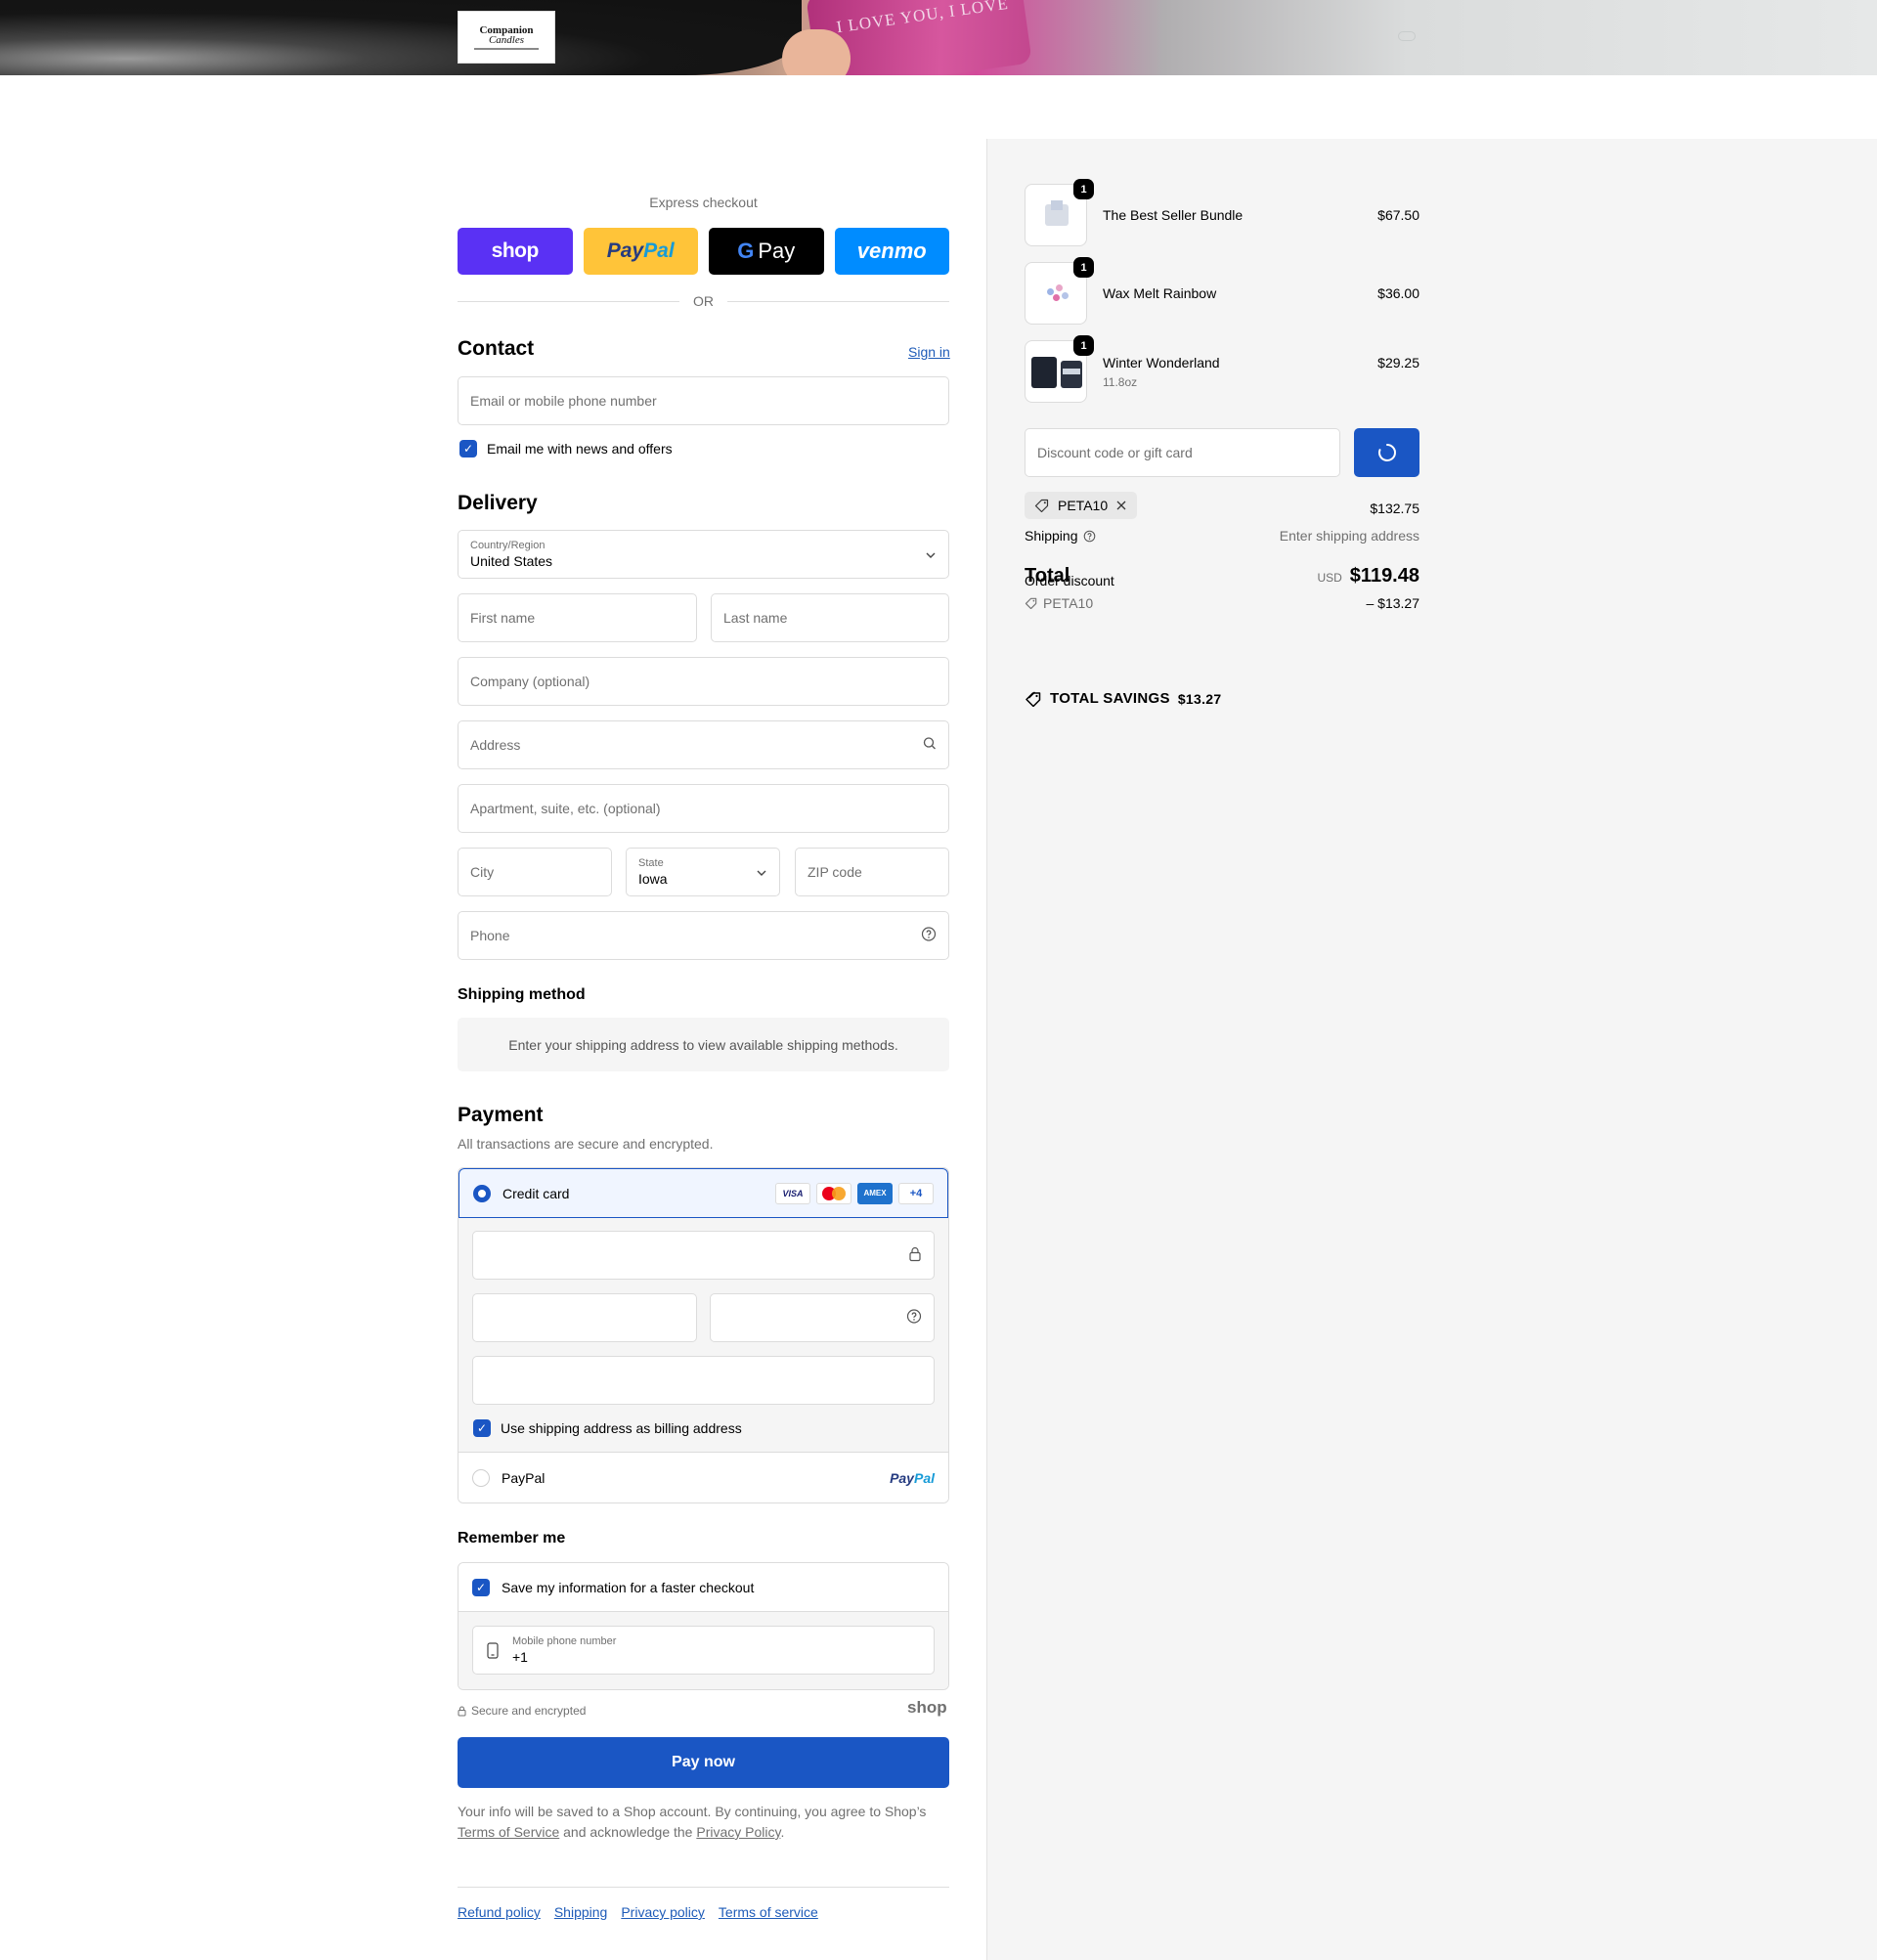 The image size is (1877, 1960). I want to click on card-number-field, so click(703, 1255).